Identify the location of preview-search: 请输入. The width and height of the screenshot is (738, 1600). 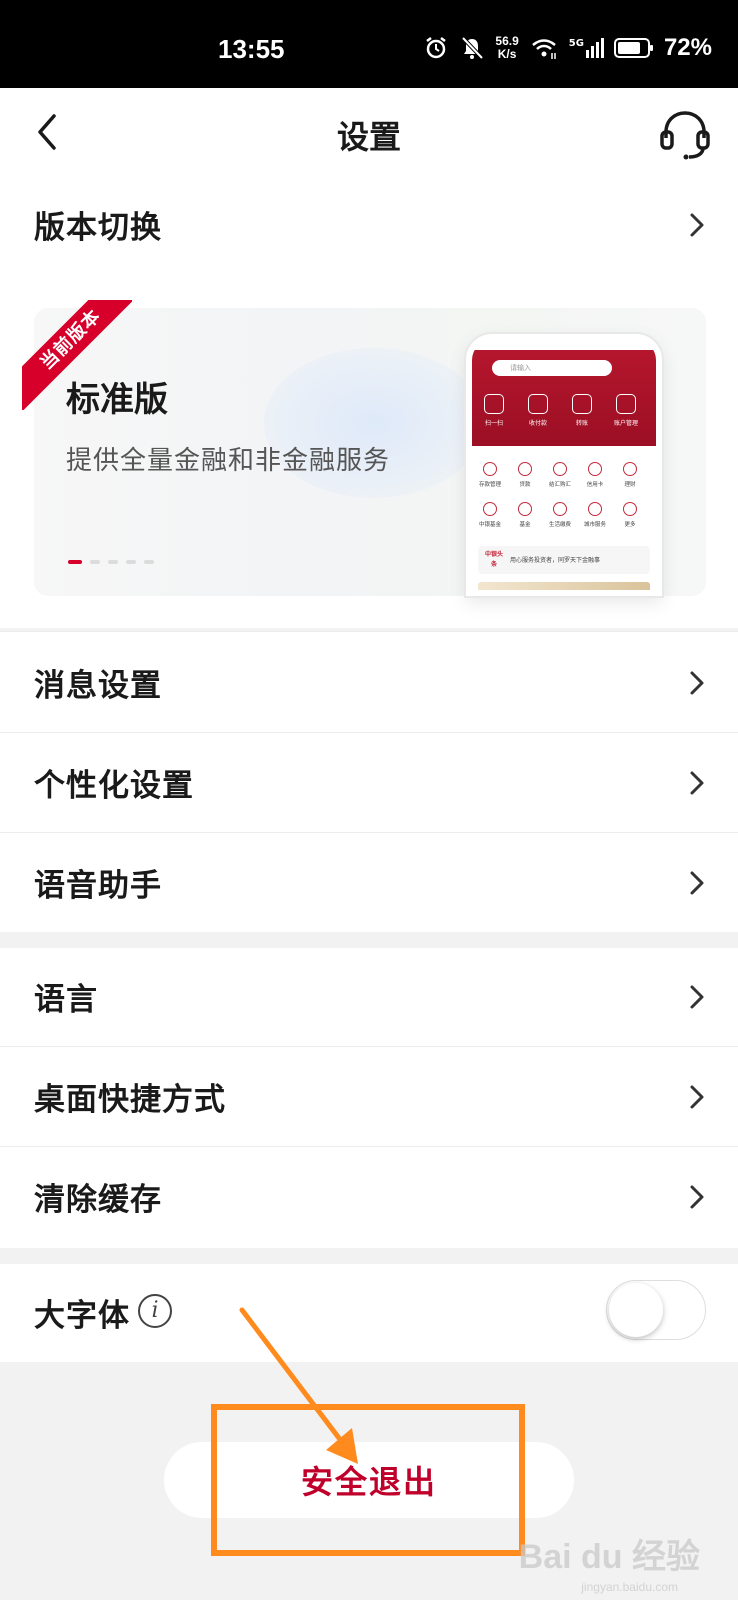
(552, 368).